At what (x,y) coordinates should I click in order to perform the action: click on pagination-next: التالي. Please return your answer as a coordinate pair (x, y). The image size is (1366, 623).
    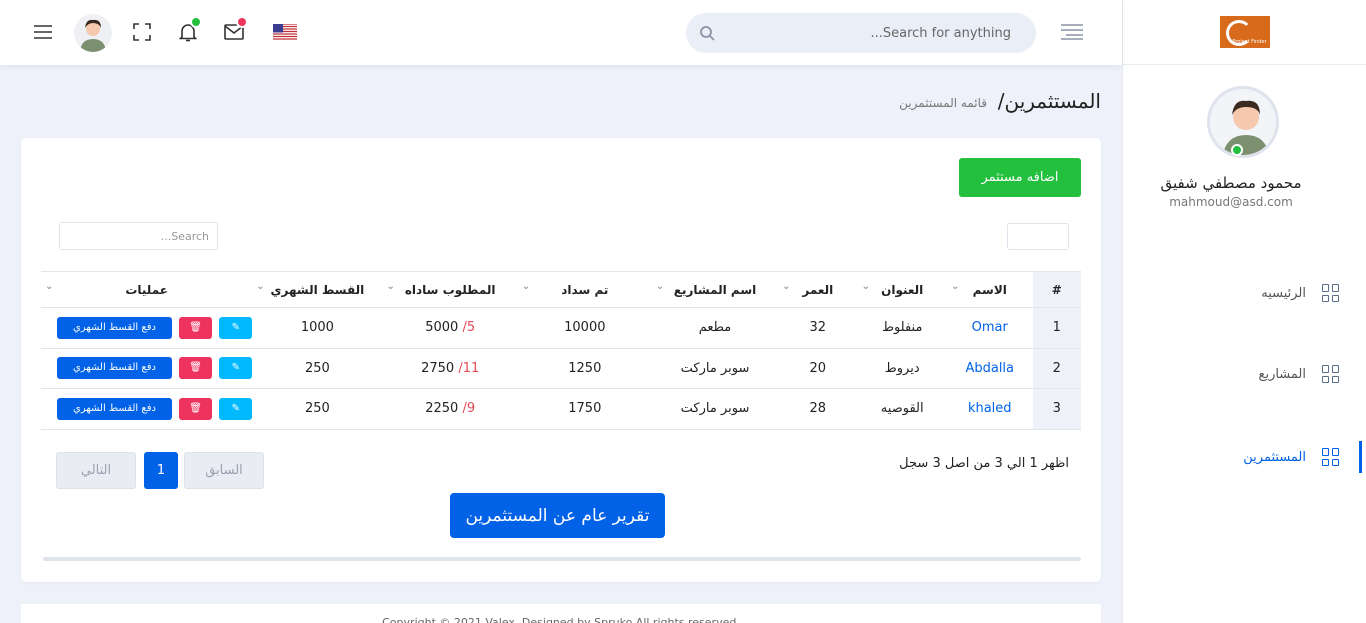
    Looking at the image, I should click on (96, 470).